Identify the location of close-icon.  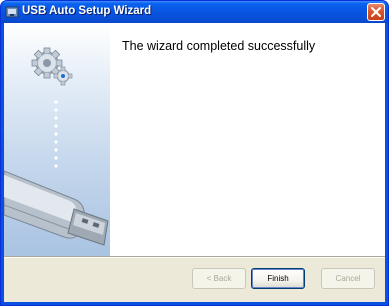
(376, 12).